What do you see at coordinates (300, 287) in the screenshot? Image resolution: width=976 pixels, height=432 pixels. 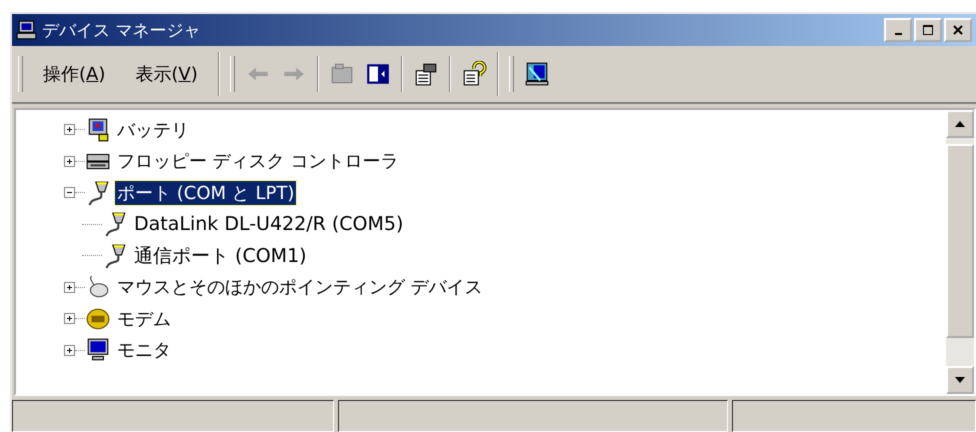 I see `tree-item: マウスとそのほかのポインティング デバイス` at bounding box center [300, 287].